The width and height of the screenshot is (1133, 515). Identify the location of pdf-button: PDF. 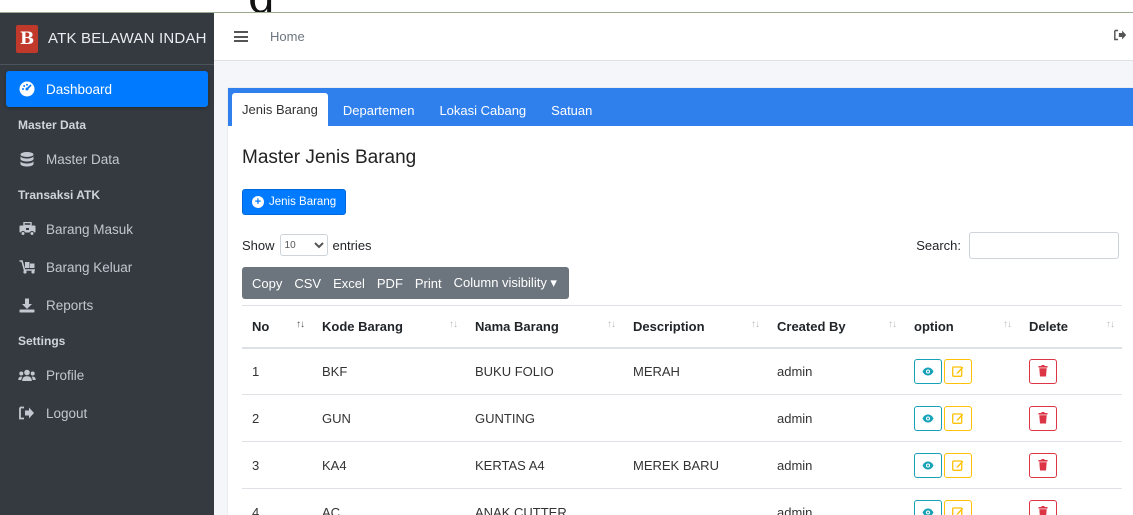
(390, 283).